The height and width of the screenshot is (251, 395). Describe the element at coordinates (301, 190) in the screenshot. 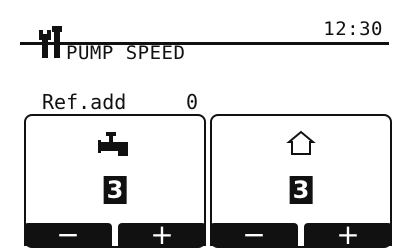

I see `heating-speed-value: 3` at that location.